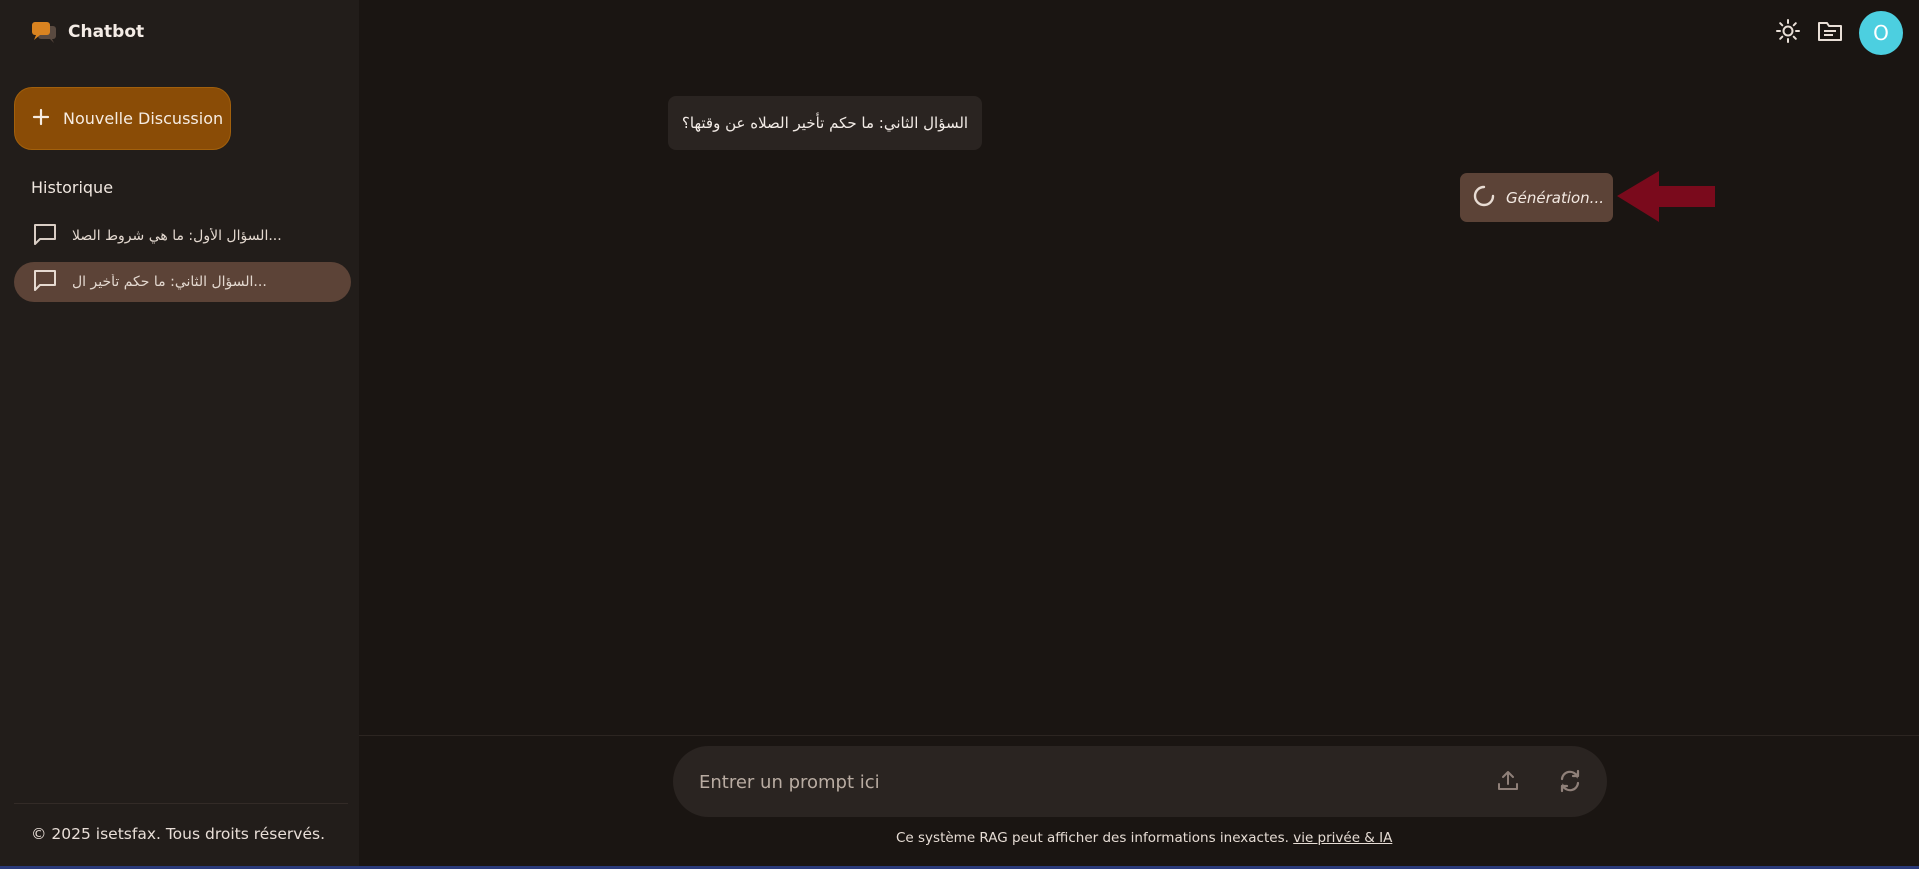  I want to click on app-title: Chatbot, so click(106, 32).